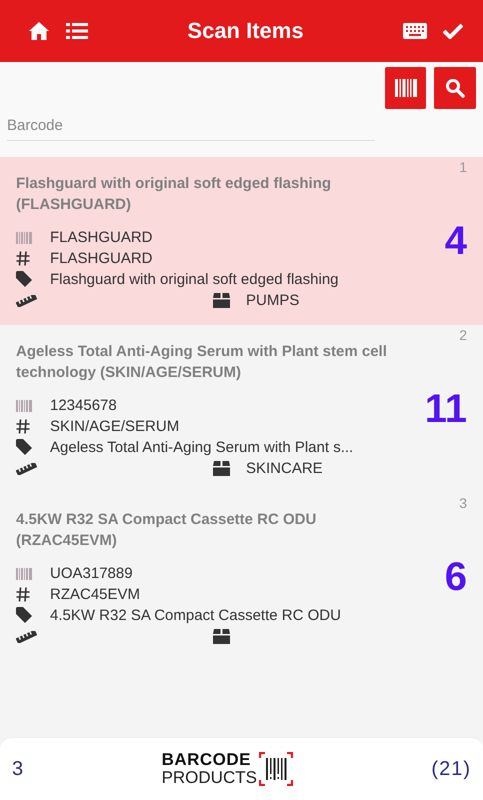 The image size is (483, 800). Describe the element at coordinates (209, 778) in the screenshot. I see `logo-text: PRODUCTS` at that location.